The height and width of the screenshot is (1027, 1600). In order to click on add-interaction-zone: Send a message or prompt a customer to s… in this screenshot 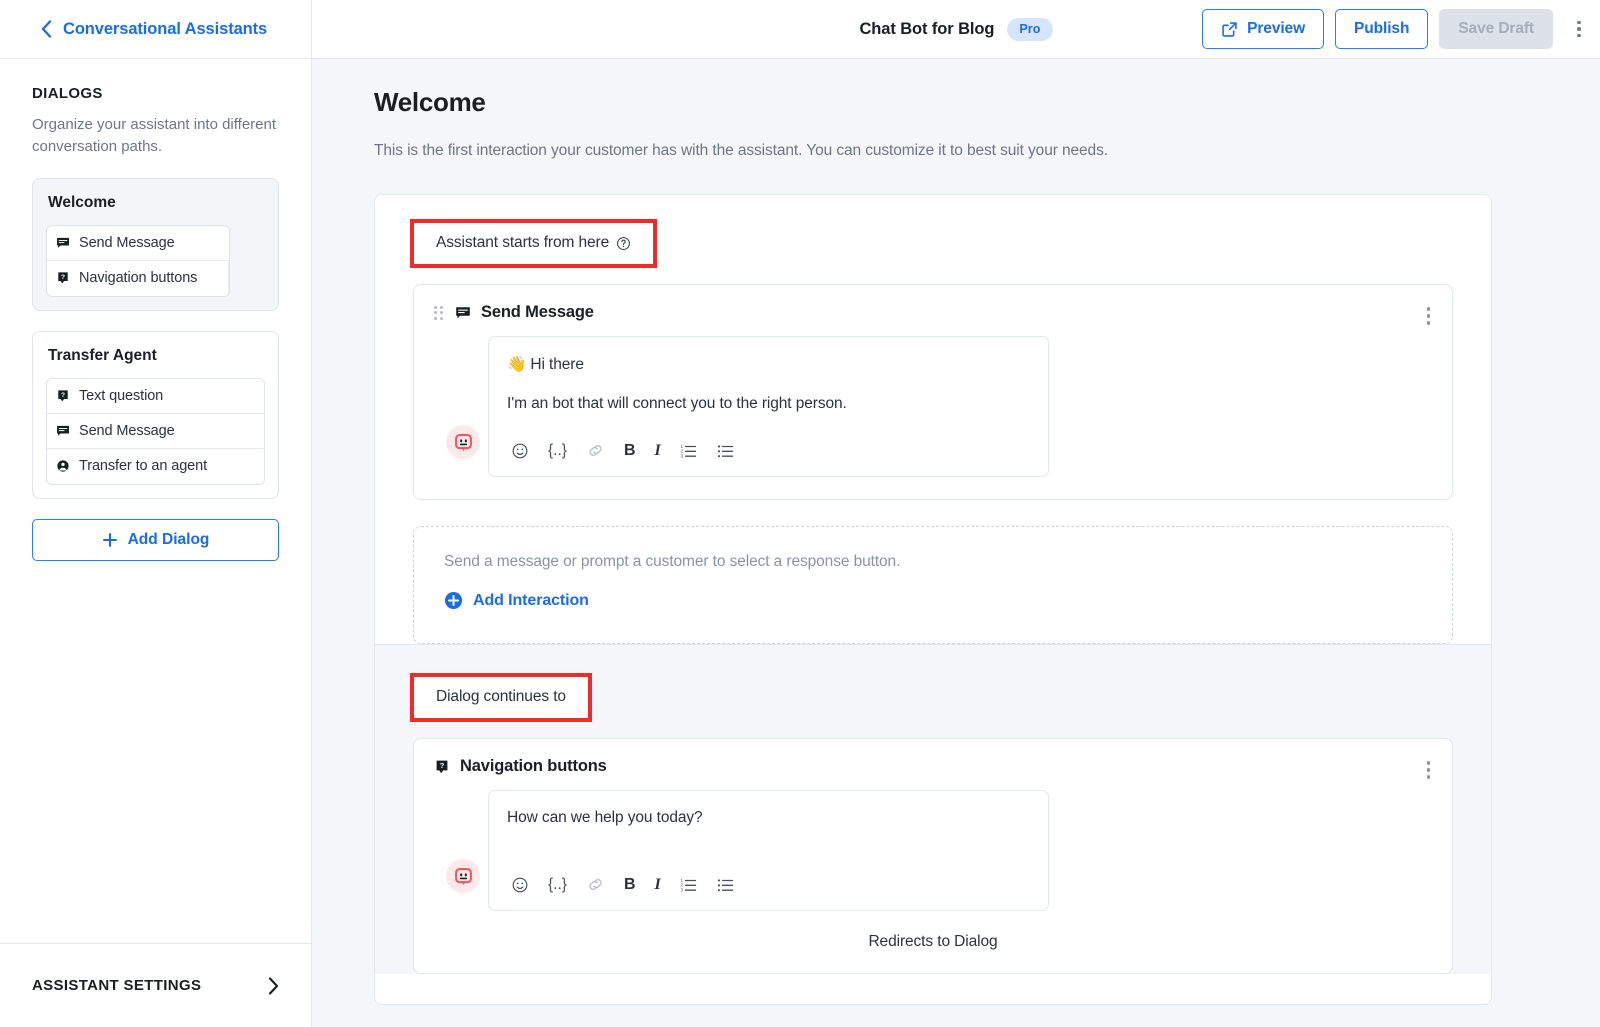, I will do `click(933, 585)`.